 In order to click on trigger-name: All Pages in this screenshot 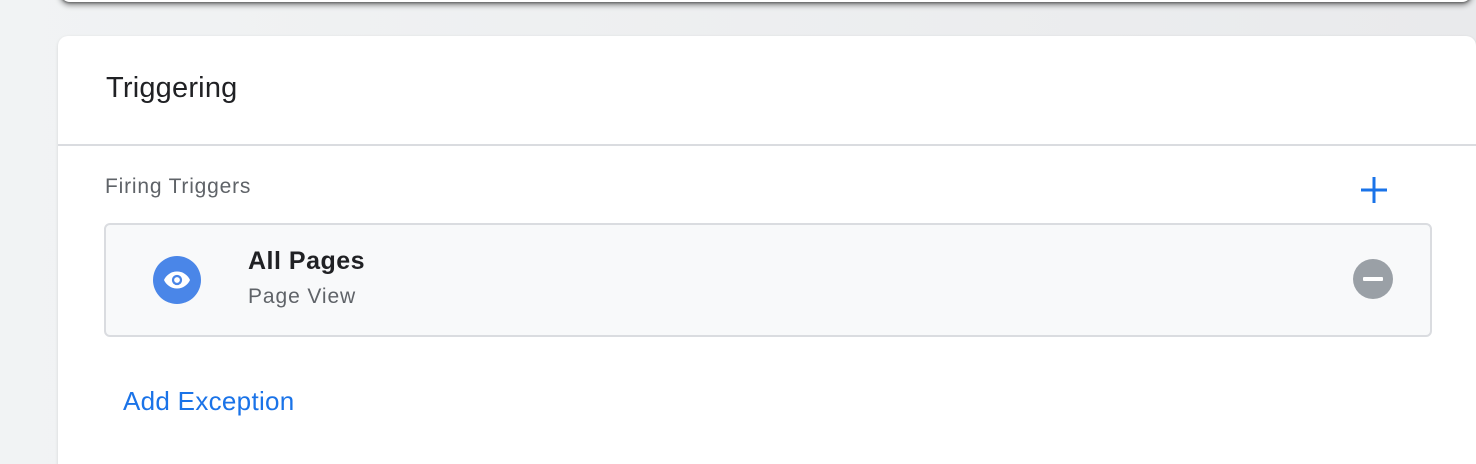, I will do `click(307, 261)`.